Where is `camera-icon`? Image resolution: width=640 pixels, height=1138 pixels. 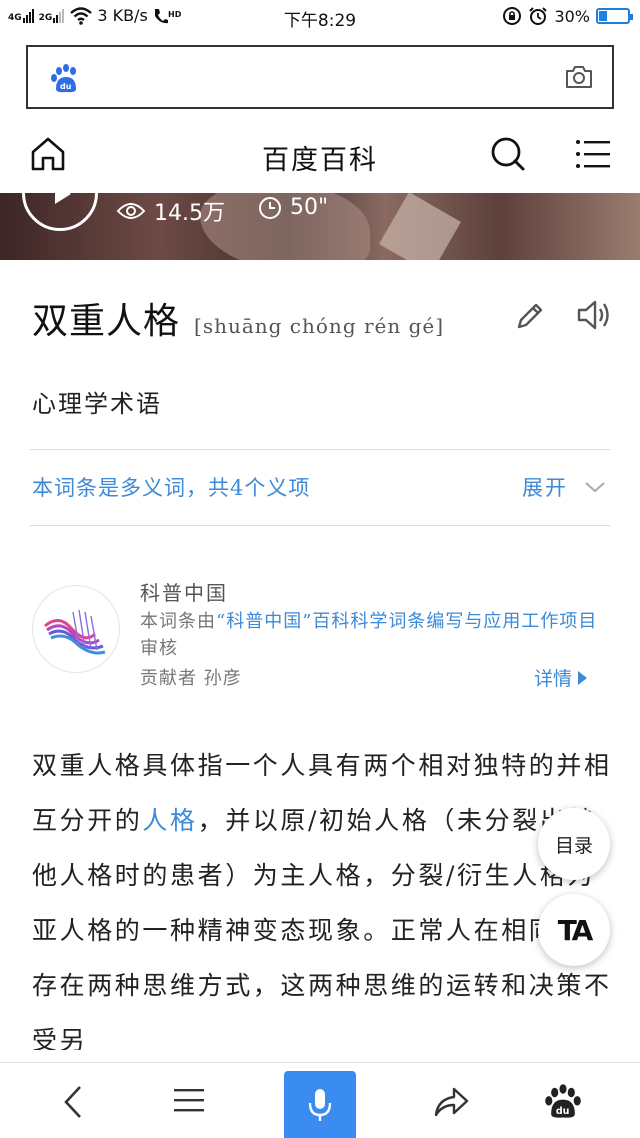 camera-icon is located at coordinates (579, 77).